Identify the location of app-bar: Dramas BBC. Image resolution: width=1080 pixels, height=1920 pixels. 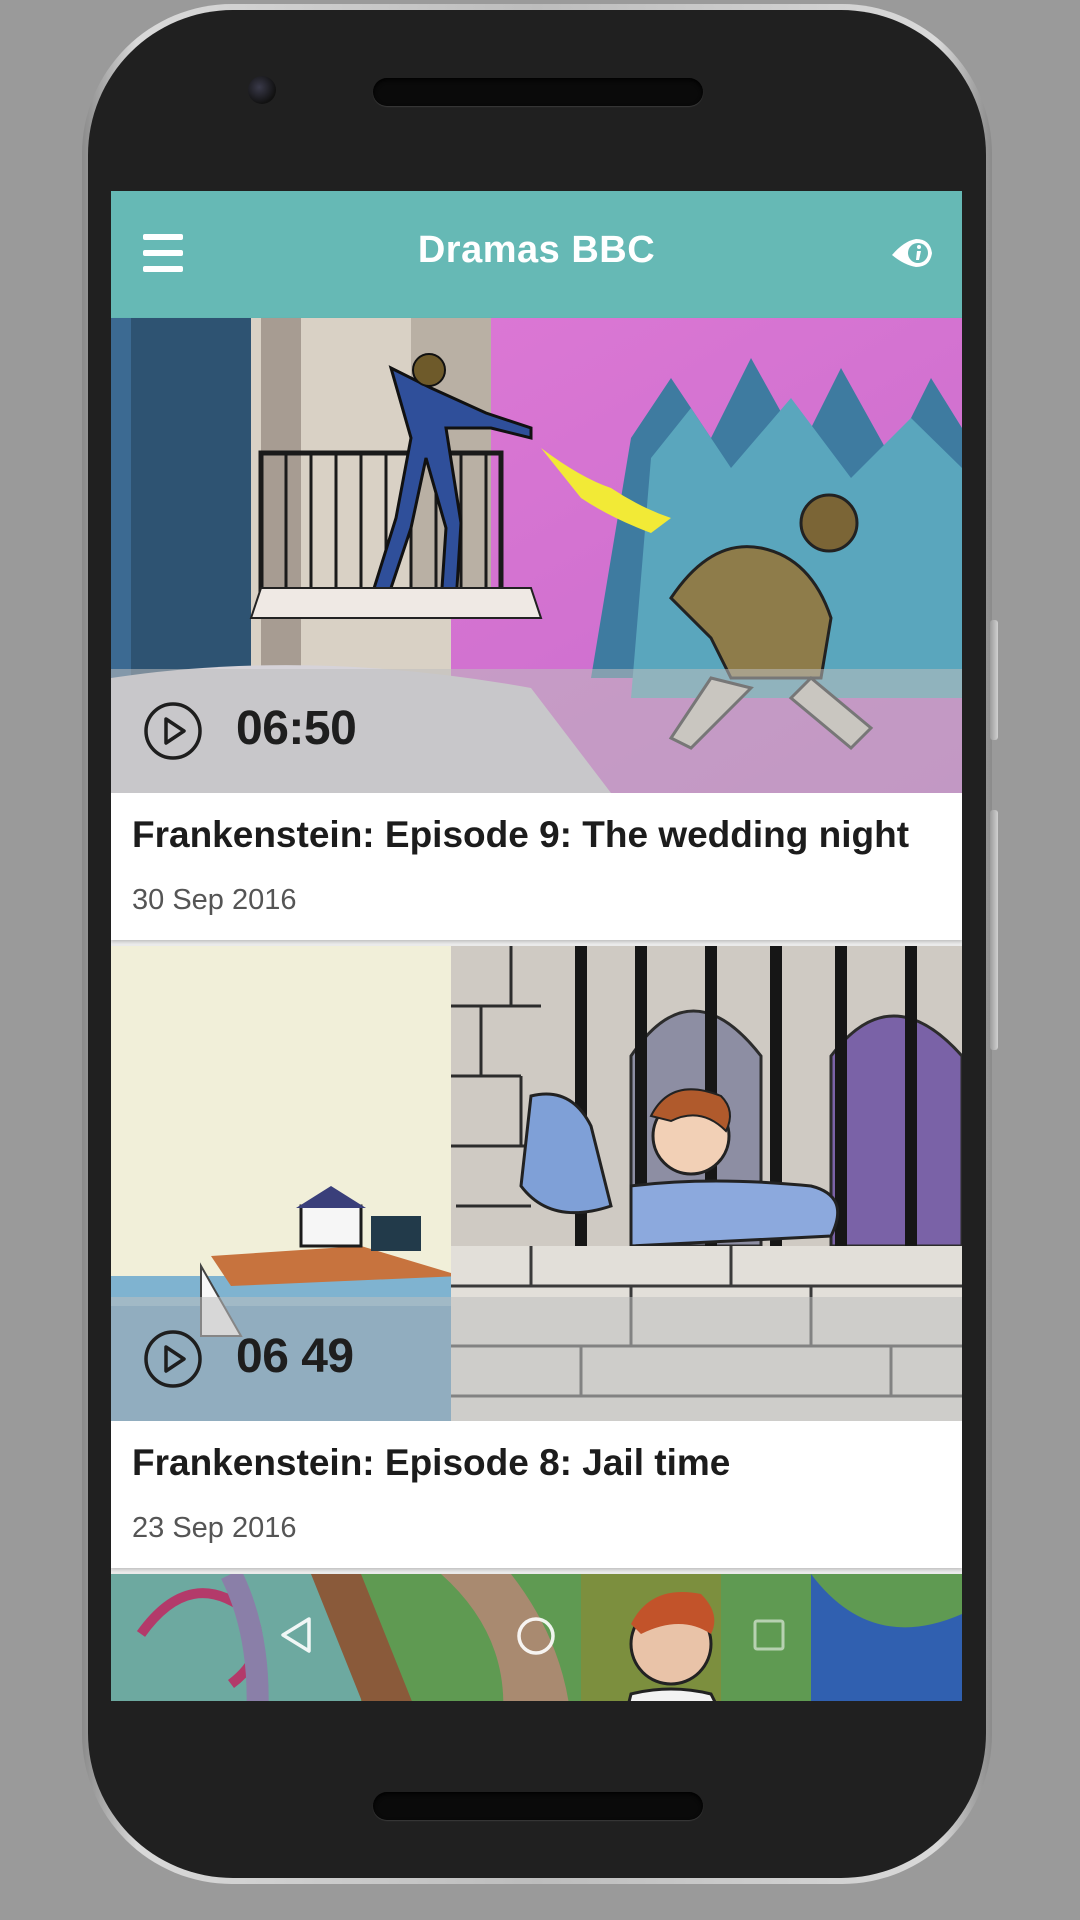
(536, 254).